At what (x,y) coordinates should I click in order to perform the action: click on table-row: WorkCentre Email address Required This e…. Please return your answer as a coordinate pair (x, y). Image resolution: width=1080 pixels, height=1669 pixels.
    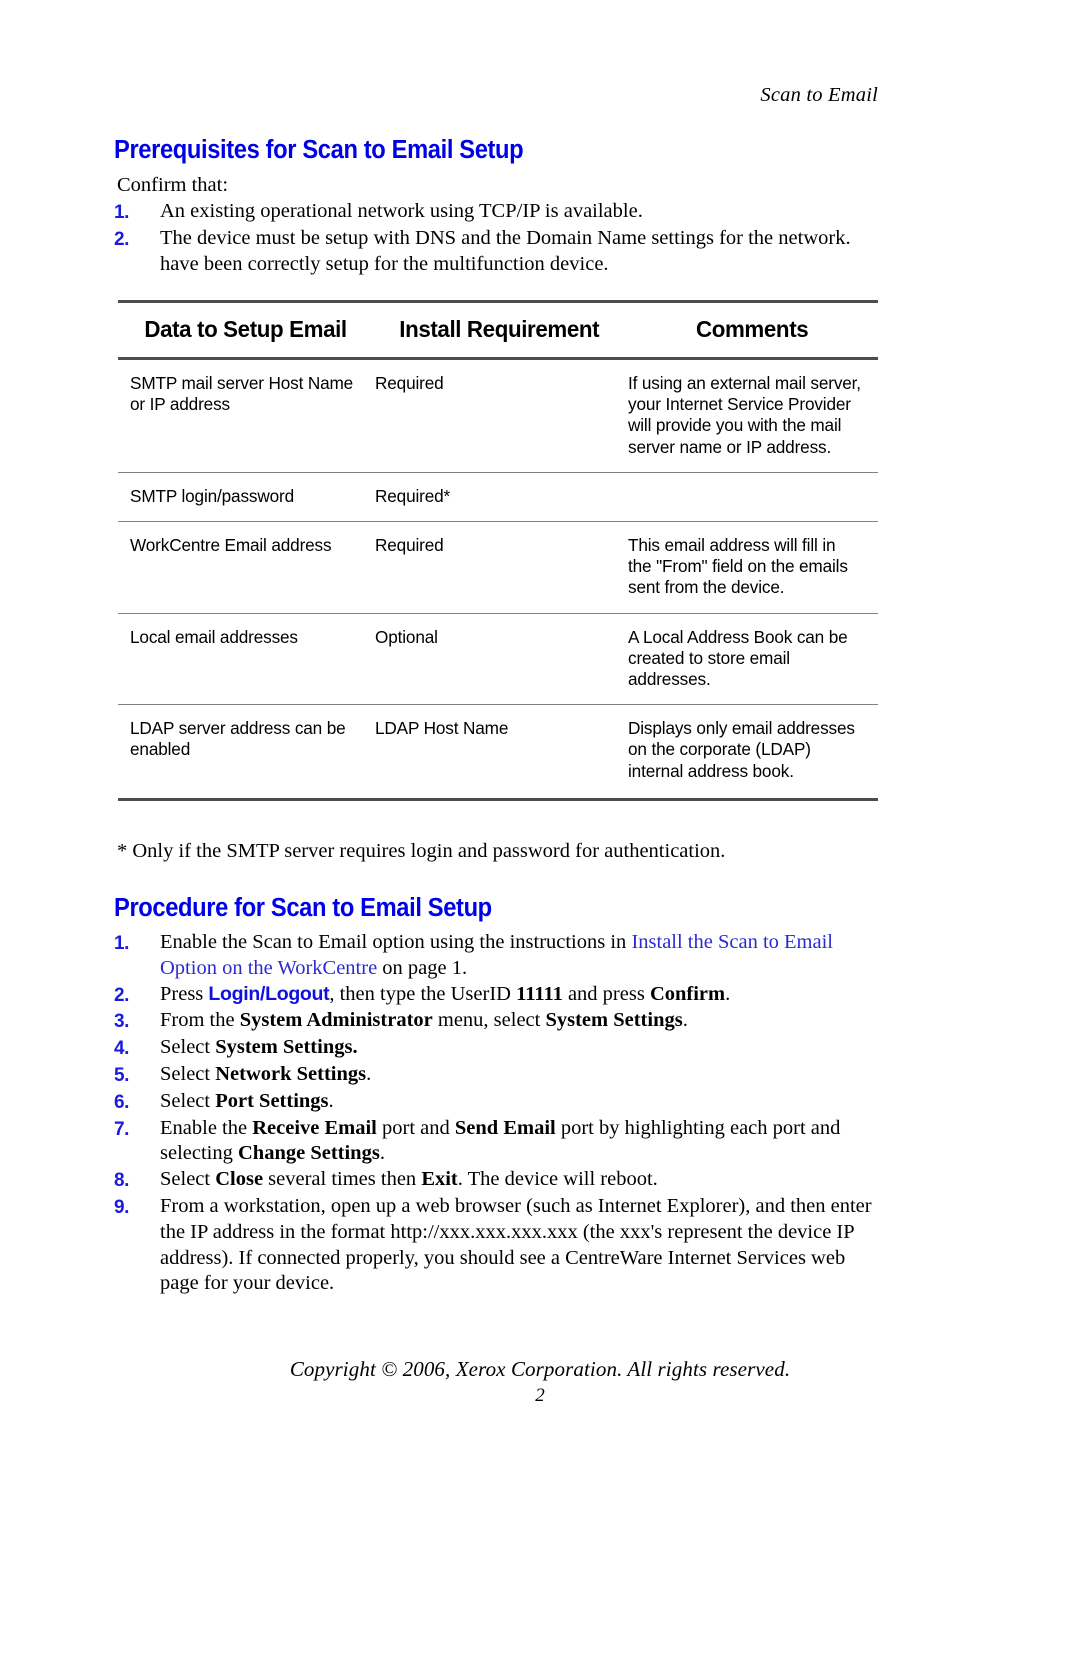
    Looking at the image, I should click on (498, 567).